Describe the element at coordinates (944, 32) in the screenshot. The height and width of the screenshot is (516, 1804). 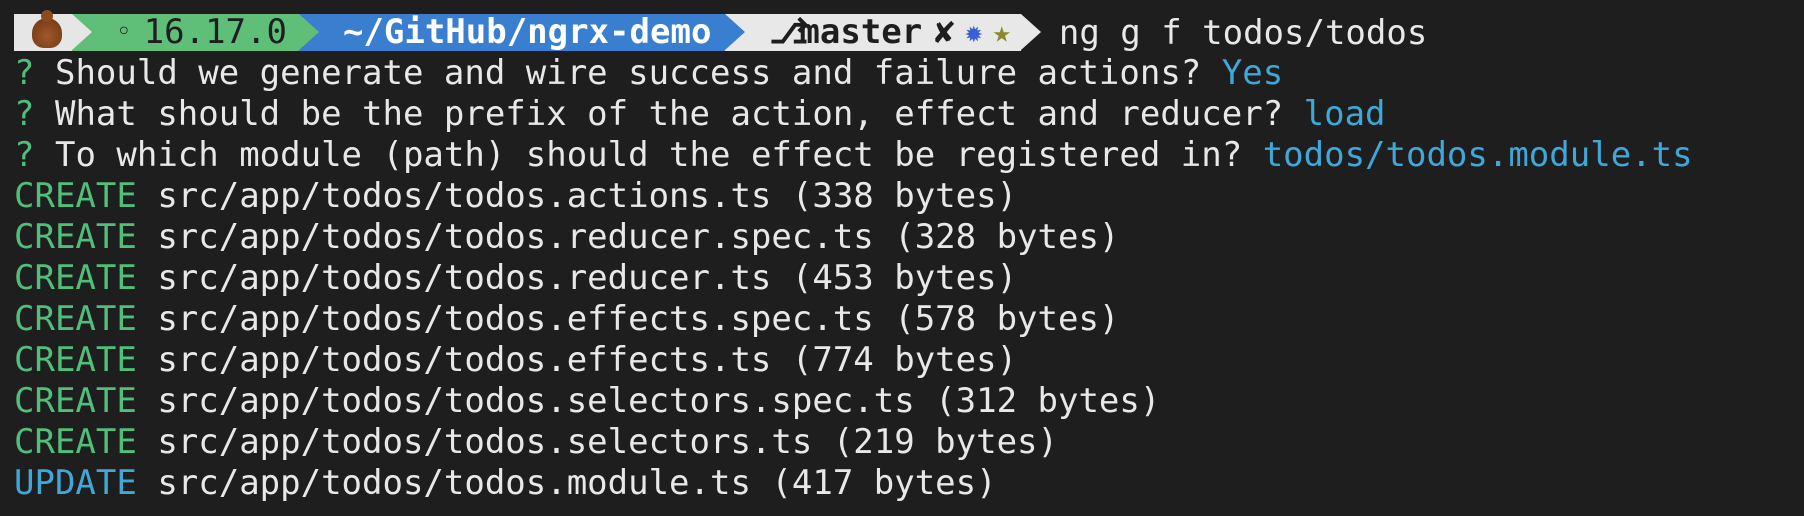
I see `dirty-cross-icon: ✘` at that location.